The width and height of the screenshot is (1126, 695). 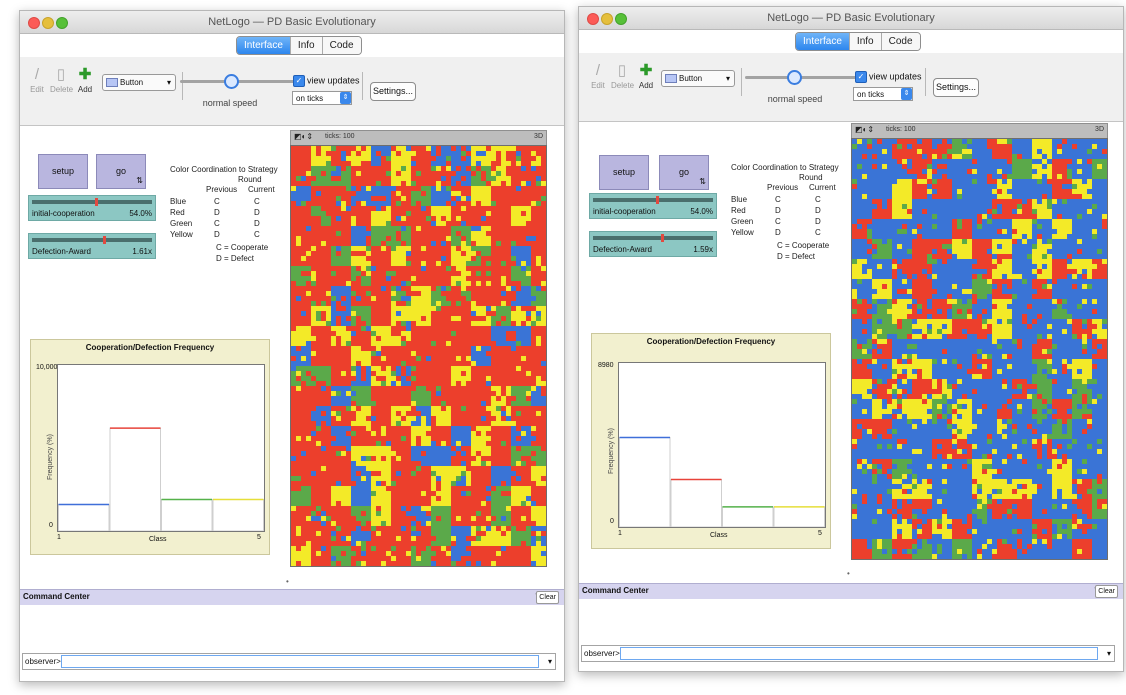 What do you see at coordinates (92, 246) in the screenshot?
I see `slider-defection-award: Defection-Award 1.61x` at bounding box center [92, 246].